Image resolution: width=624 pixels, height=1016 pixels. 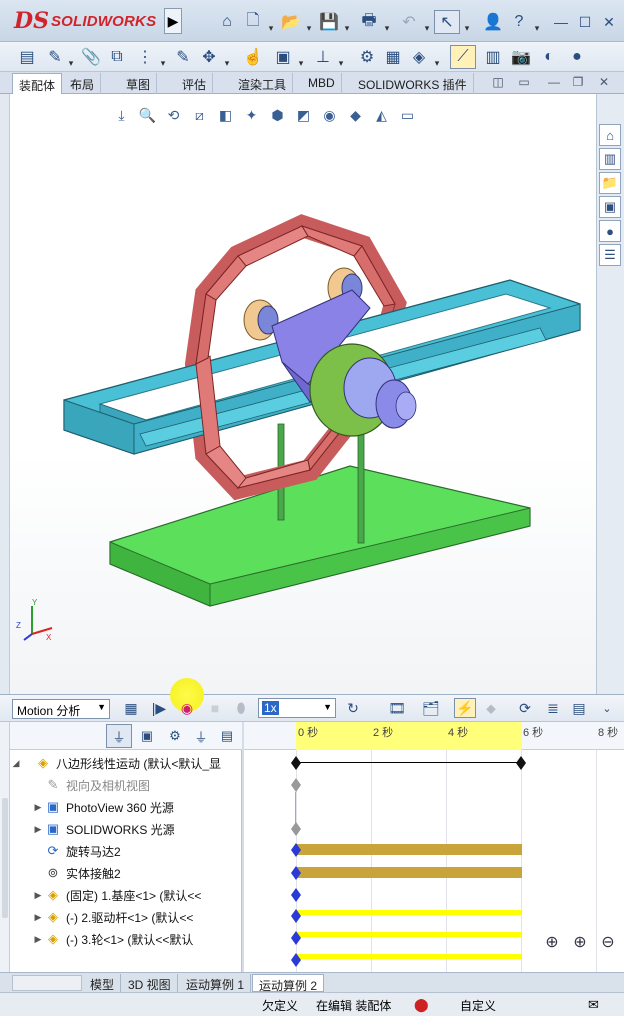 I want to click on design-library-icon: ▥, so click(x=610, y=159).